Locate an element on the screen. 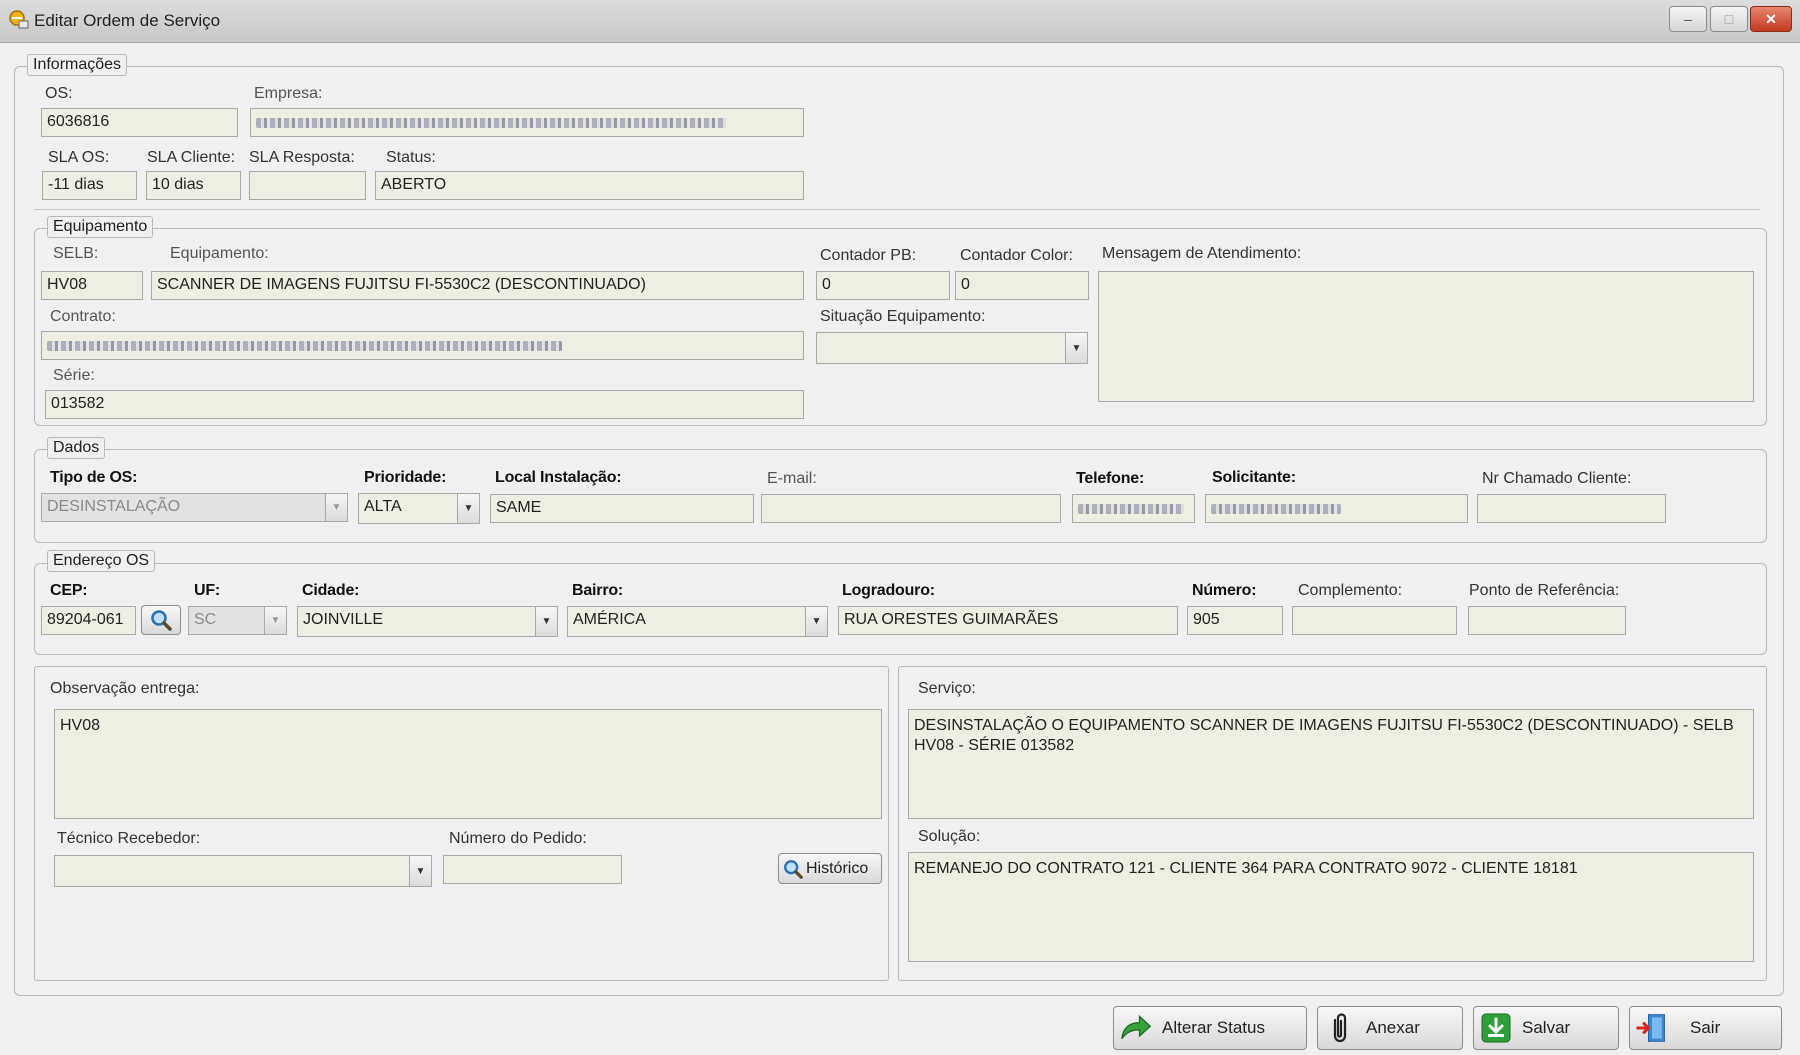 The image size is (1800, 1055). cep-search-button is located at coordinates (161, 620).